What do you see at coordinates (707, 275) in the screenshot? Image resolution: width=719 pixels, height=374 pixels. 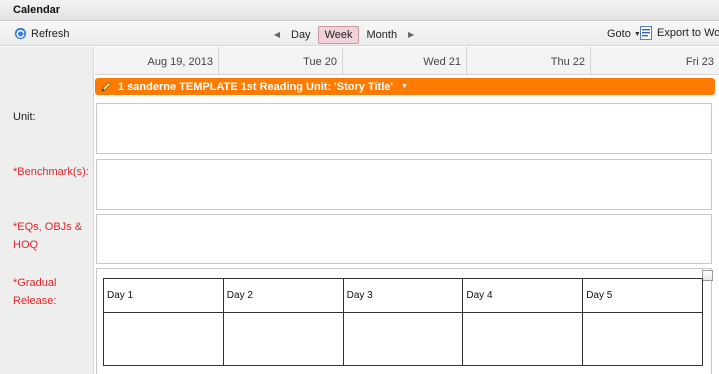 I see `gradual-release-checkbox` at bounding box center [707, 275].